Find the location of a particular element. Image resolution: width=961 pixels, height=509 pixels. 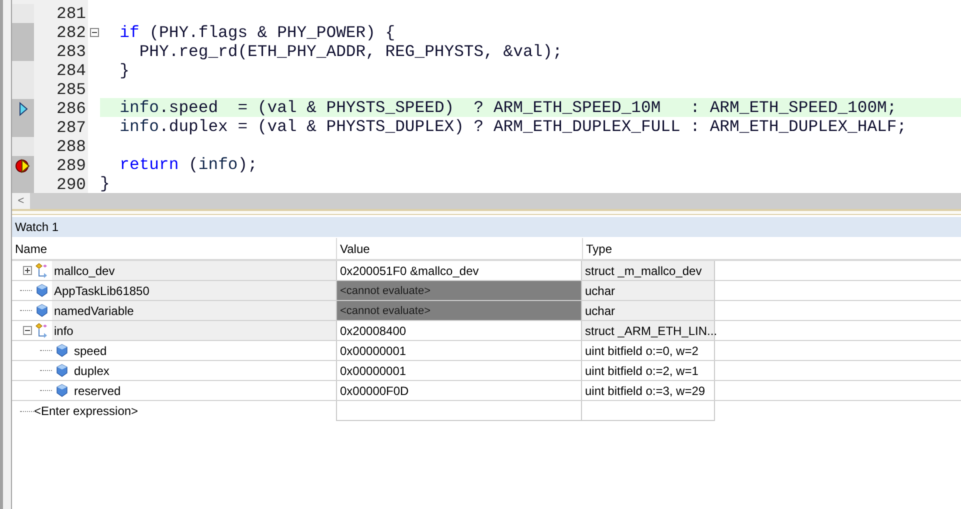

code-line: info.speed = (val & PHYSTS_SPEED) ? ARM_ETH_SPEED_10M : ARM_ETH_SPEED_100M; is located at coordinates (507, 108).